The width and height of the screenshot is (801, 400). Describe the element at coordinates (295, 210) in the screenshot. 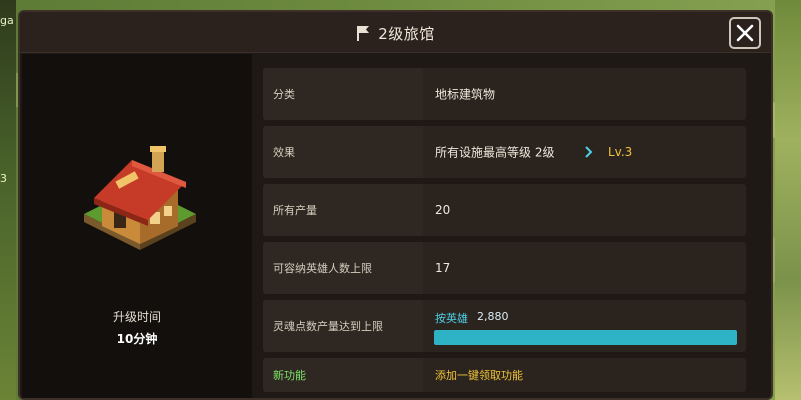

I see `row-label: 所有产量` at that location.